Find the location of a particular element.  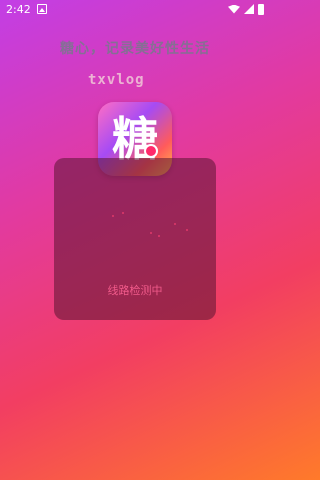

app-slogan: 糖心，记录美好性生活 is located at coordinates (135, 49).